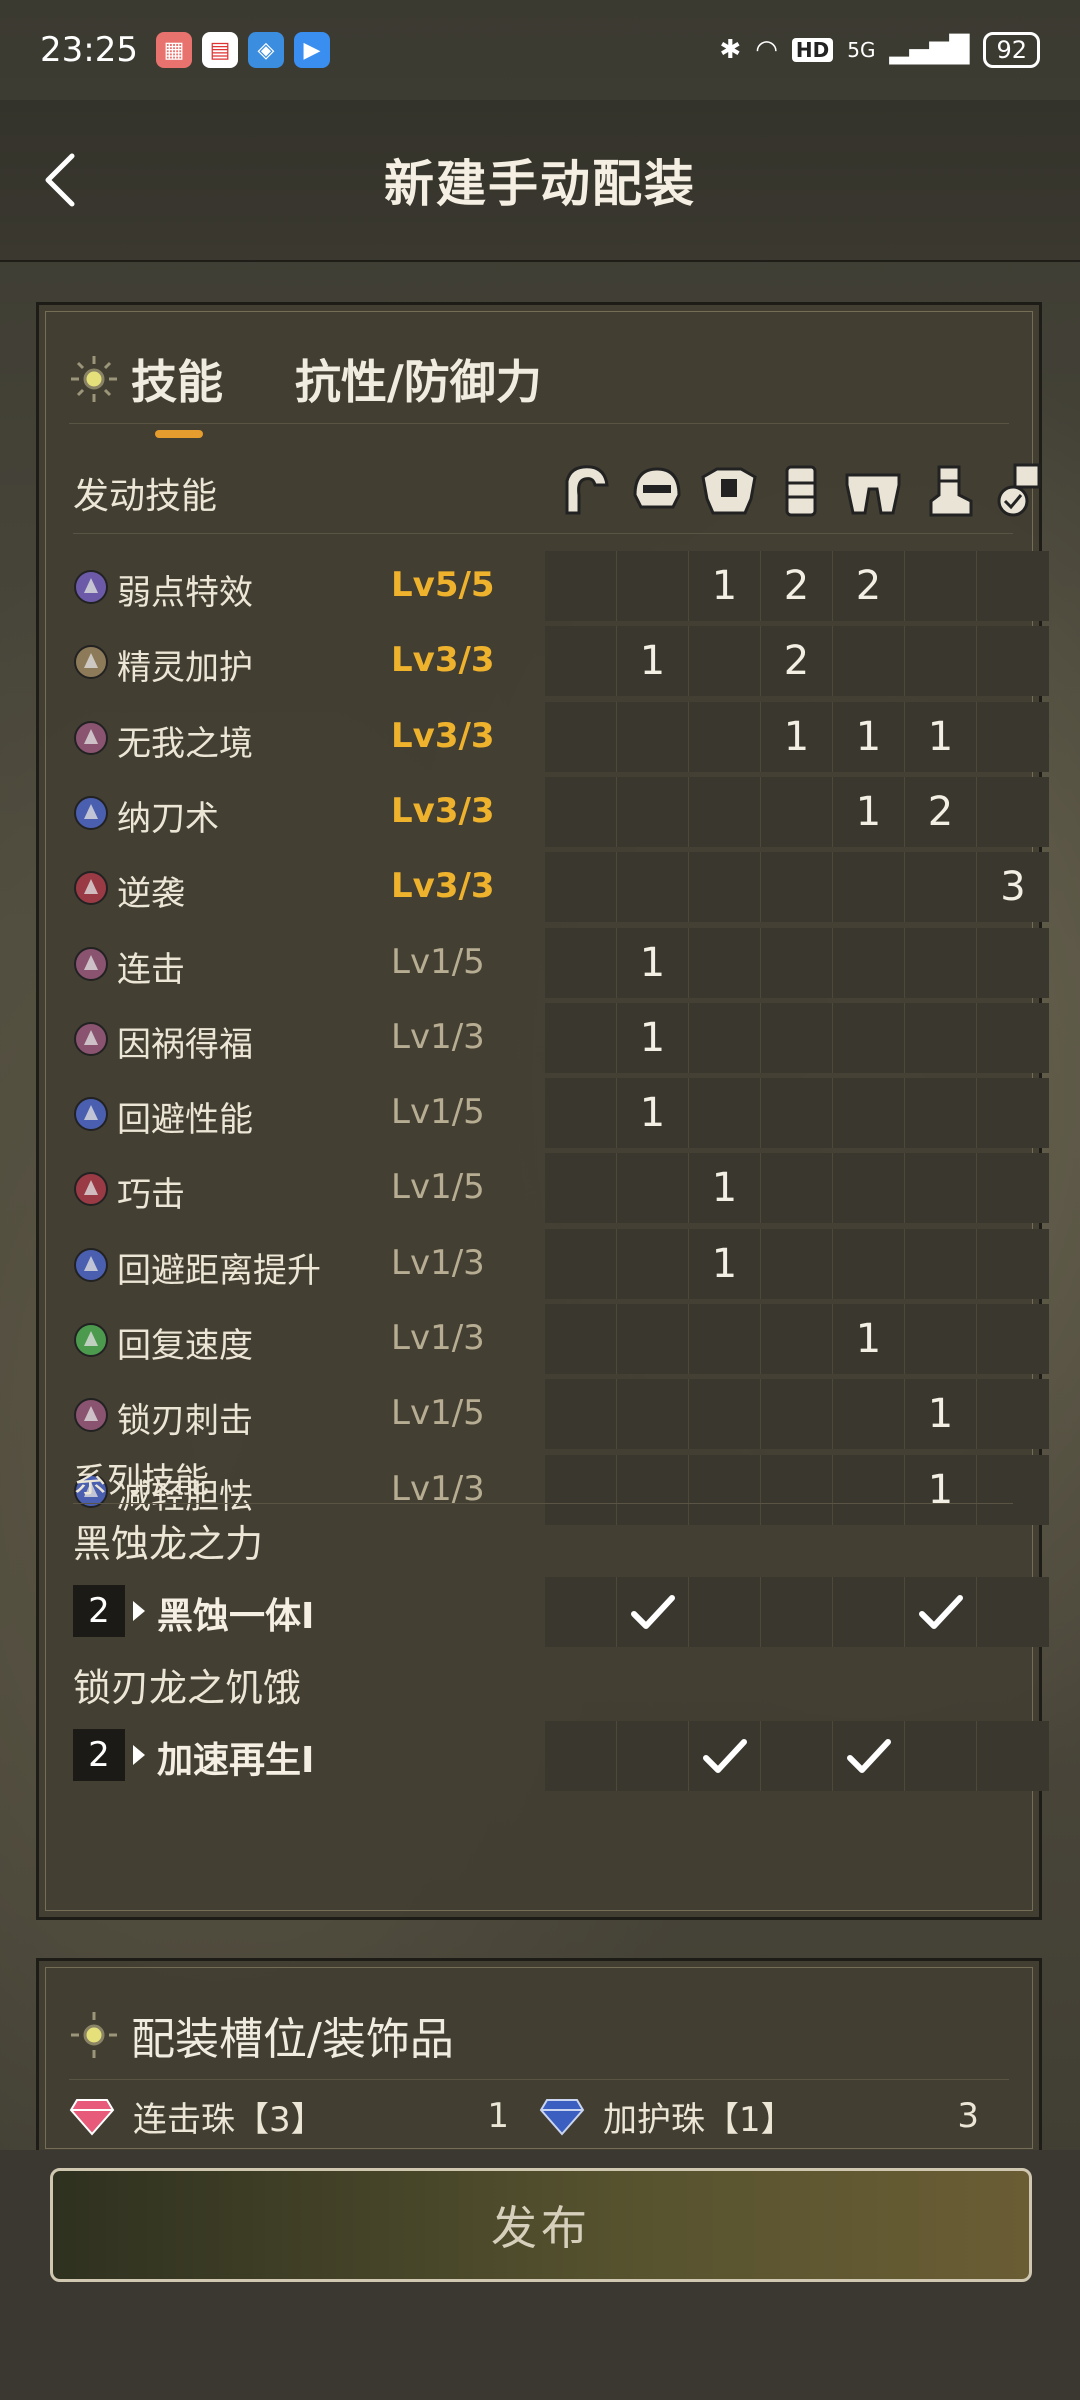  Describe the element at coordinates (418, 379) in the screenshot. I see `tab-resistance-defense: 抗性/防御力` at that location.